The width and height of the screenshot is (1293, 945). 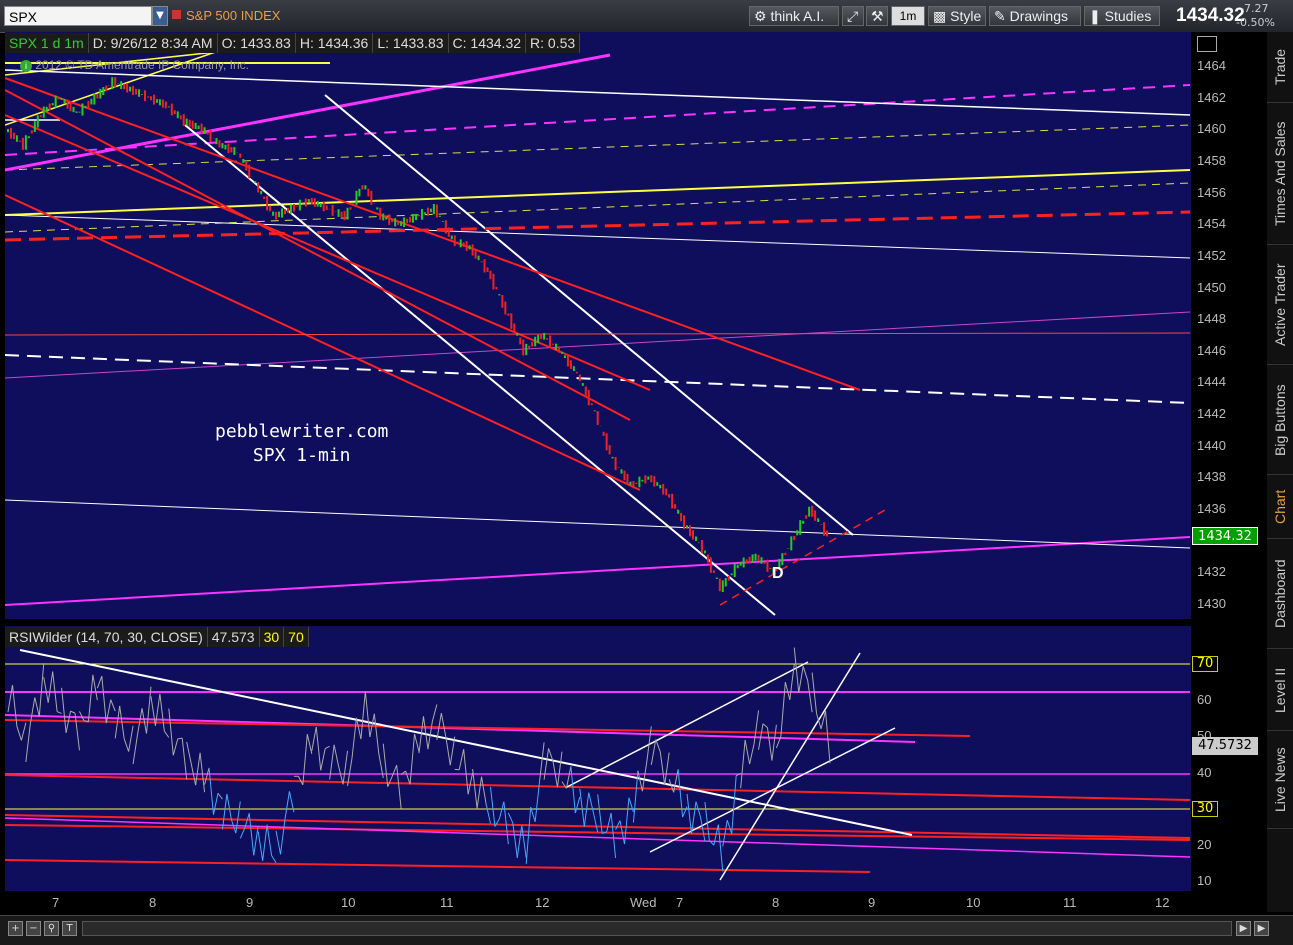 I want to click on tab-chart: Chart, so click(x=1280, y=507).